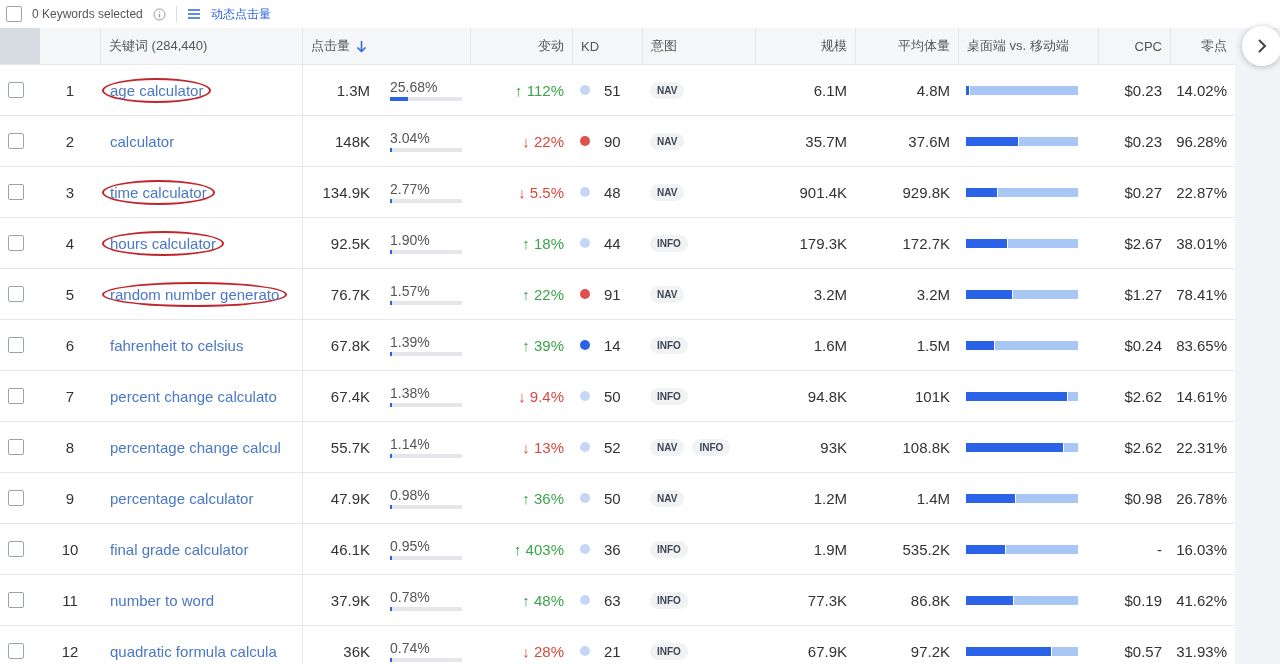  I want to click on change-value: ↑ 36%, so click(543, 498).